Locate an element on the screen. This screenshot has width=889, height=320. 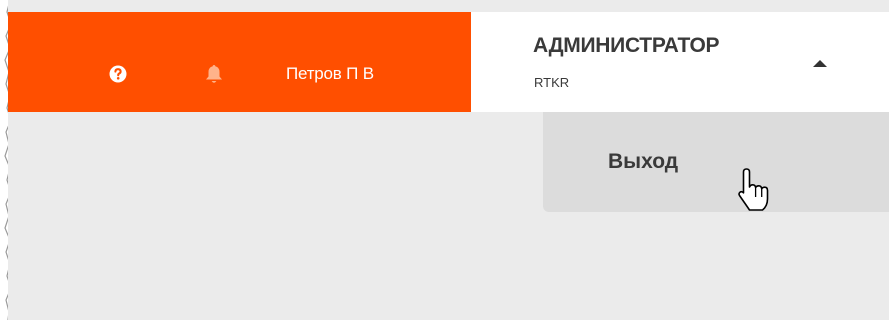
bell-icon is located at coordinates (214, 74).